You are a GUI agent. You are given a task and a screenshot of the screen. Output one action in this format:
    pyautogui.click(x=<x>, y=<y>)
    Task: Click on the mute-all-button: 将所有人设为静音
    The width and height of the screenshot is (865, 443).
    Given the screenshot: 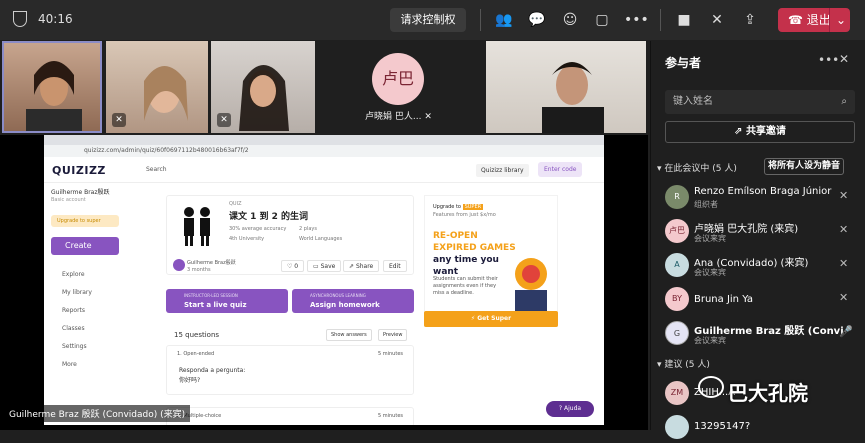 What is the action you would take?
    pyautogui.click(x=804, y=166)
    